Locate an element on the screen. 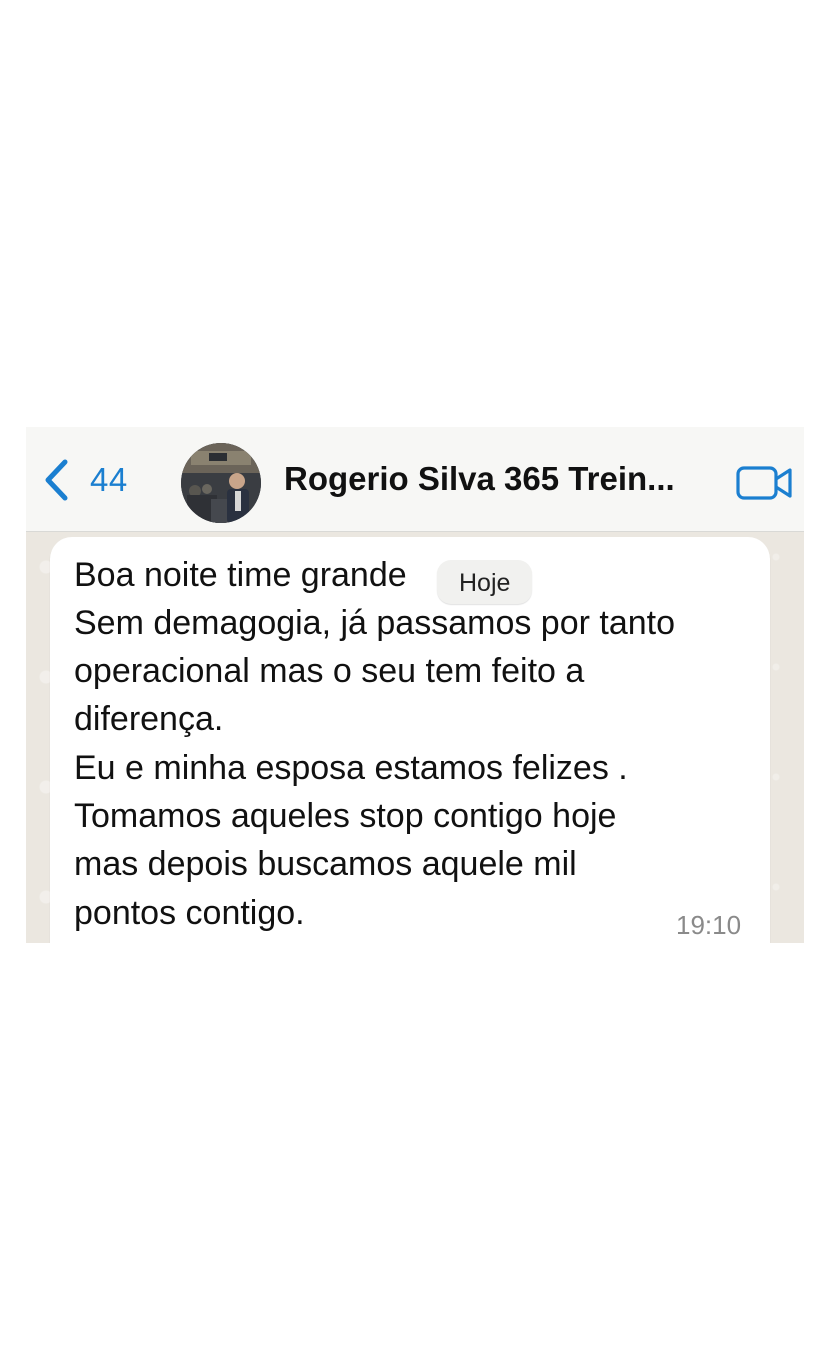 The height and width of the screenshot is (1370, 830). message-line: operacional mas o seu tem feito a is located at coordinates (329, 671).